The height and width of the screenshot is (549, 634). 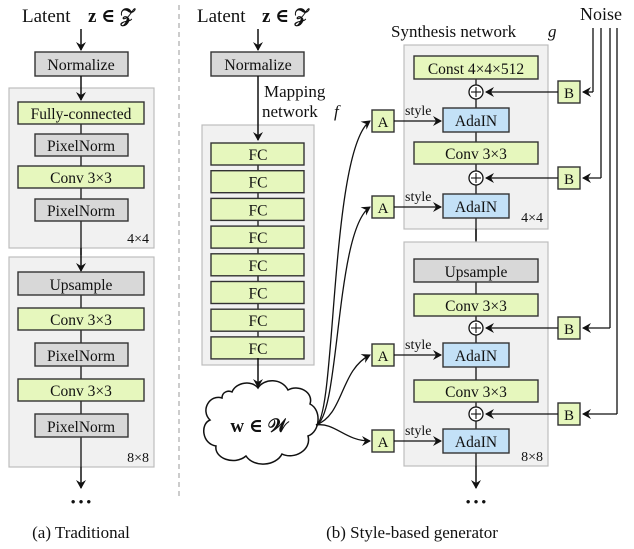 I want to click on w-label: w ∈ 𝒲, so click(x=259, y=426).